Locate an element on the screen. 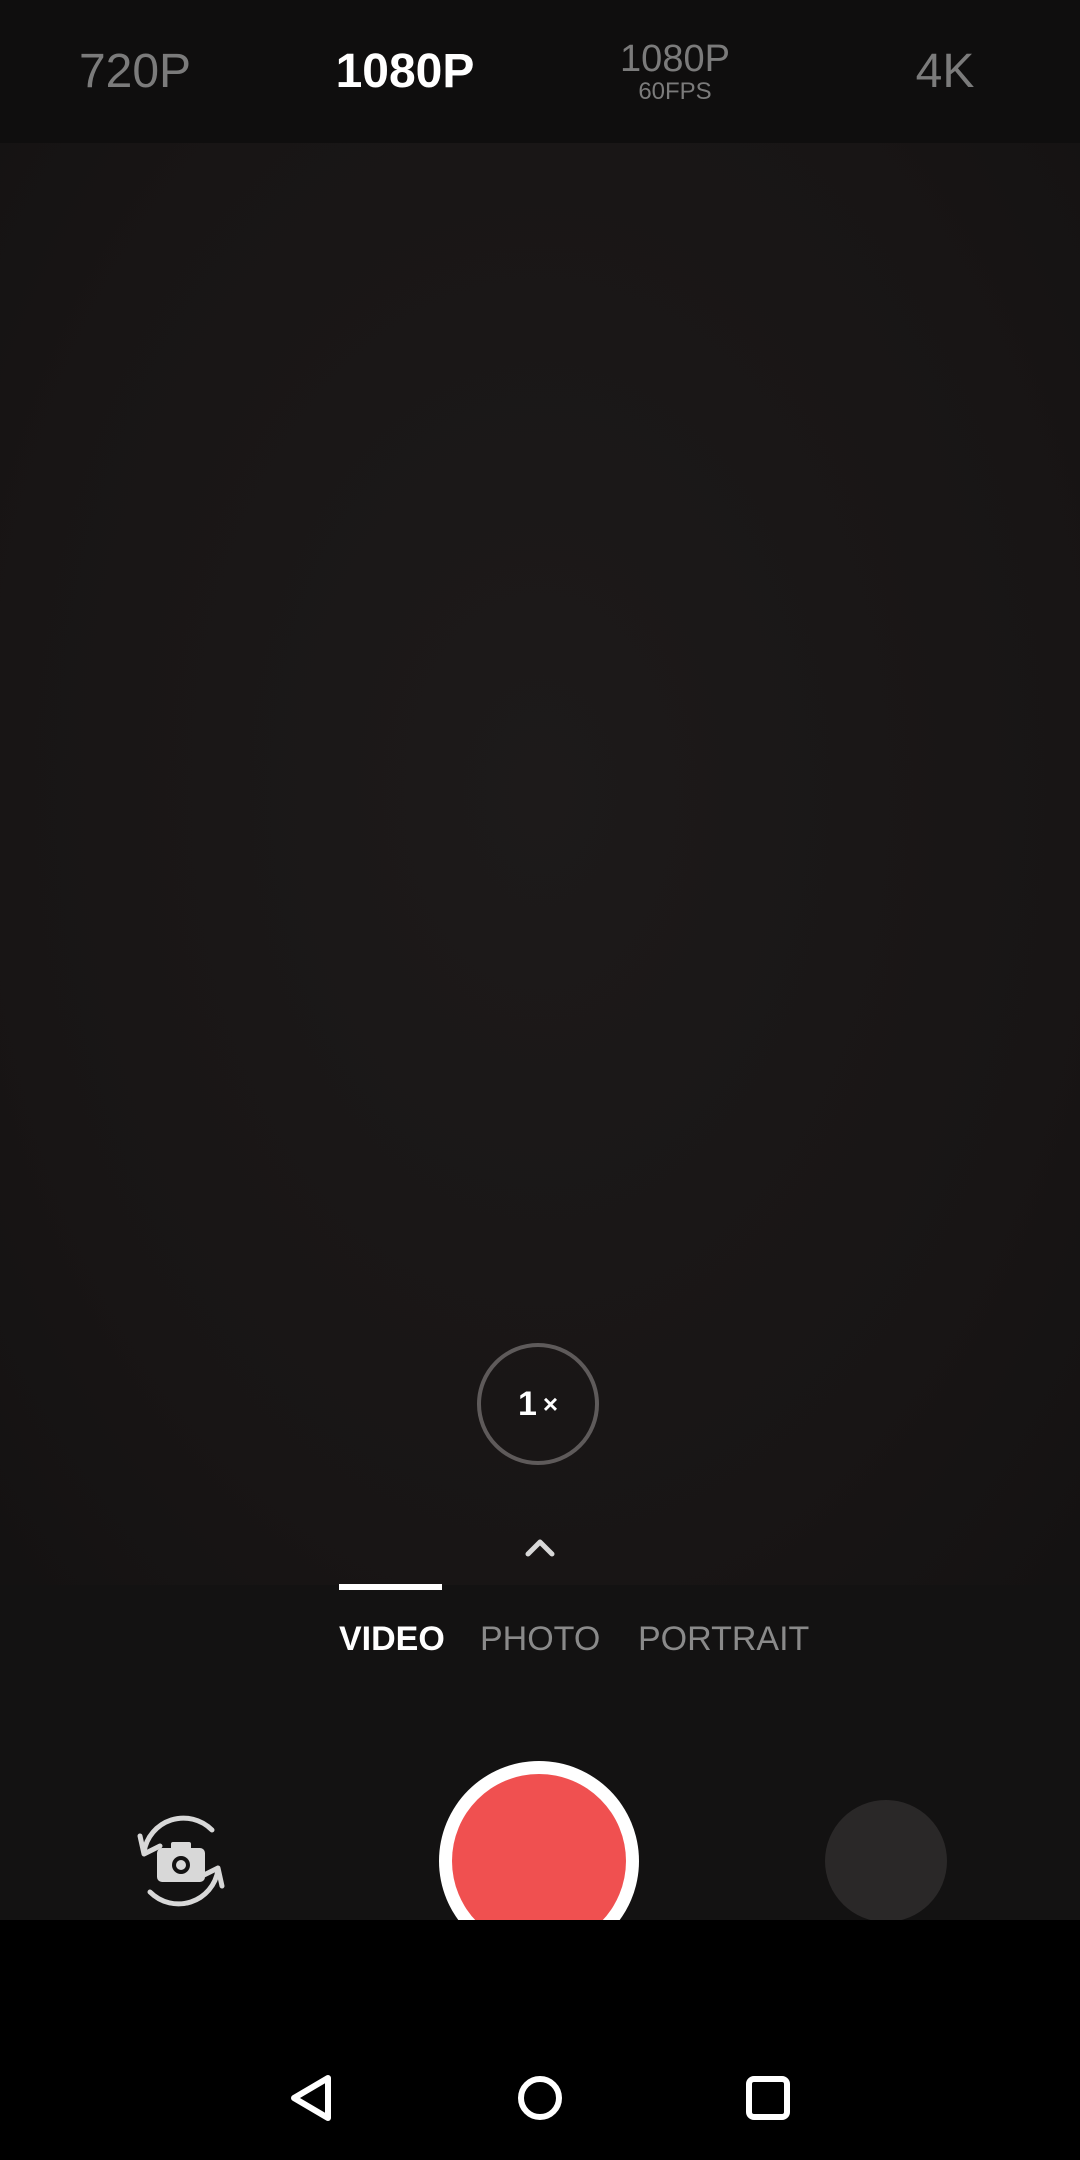 This screenshot has width=1080, height=2160. zoom-value: 1 is located at coordinates (527, 1403).